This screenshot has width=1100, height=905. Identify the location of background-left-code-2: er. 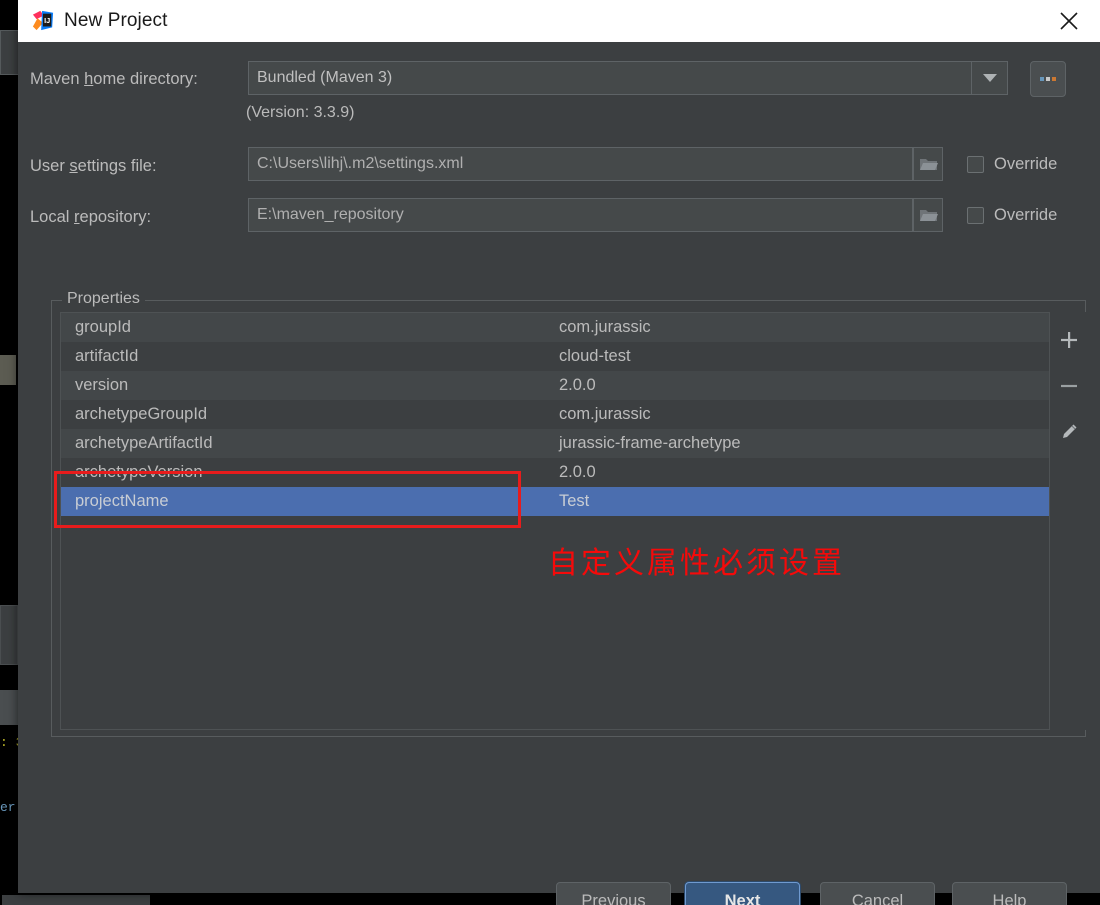
(8, 807).